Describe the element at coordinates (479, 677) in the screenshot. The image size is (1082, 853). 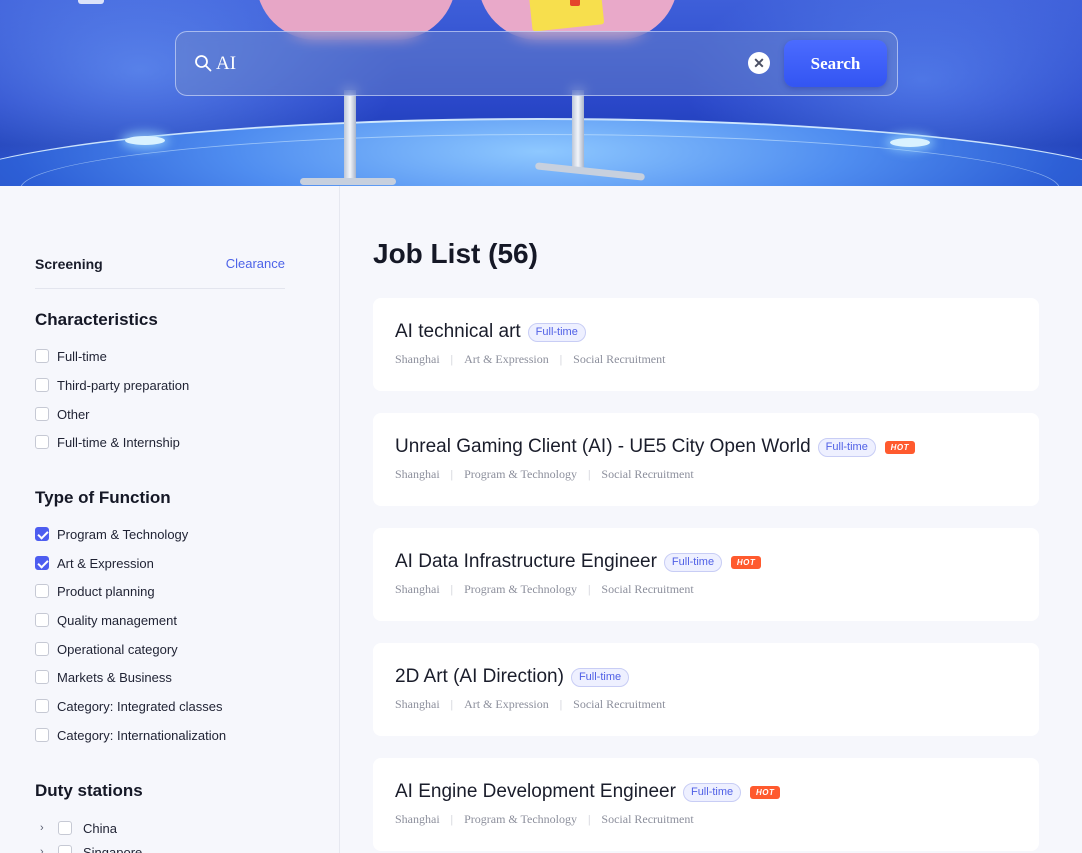
I see `job-title: 2D Art (AI Direction)` at that location.